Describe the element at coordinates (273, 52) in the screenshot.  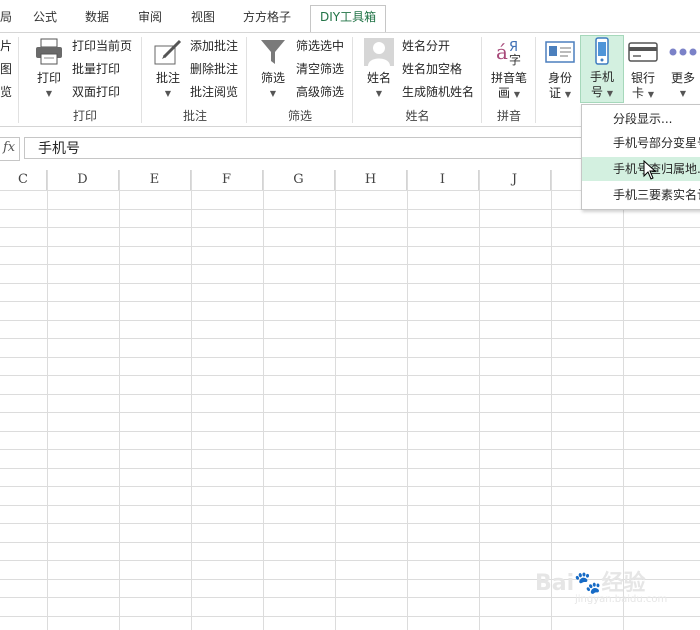
I see `funnel-icon` at that location.